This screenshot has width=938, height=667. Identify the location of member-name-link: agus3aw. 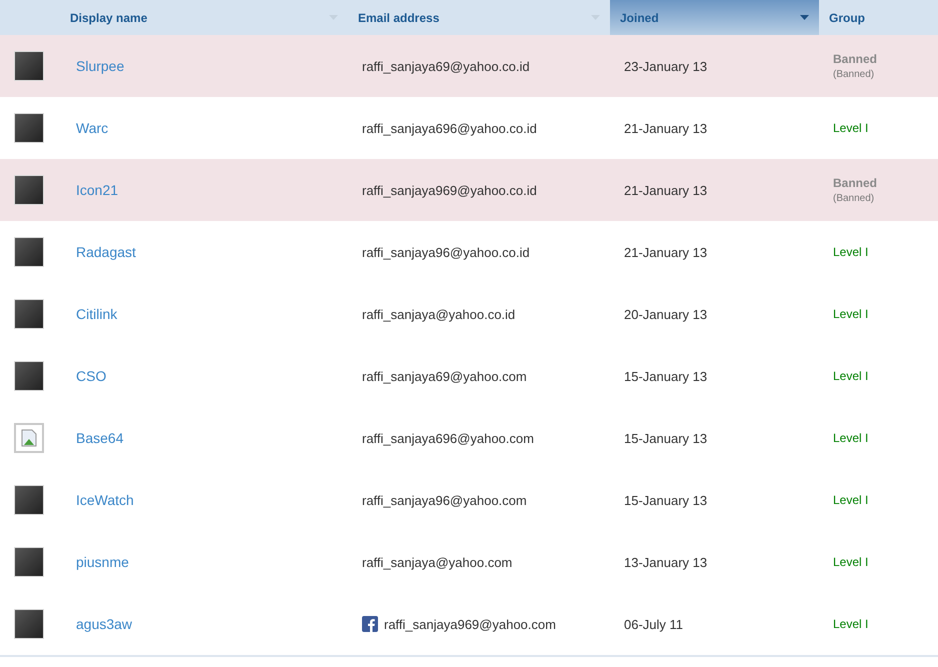
(96, 624).